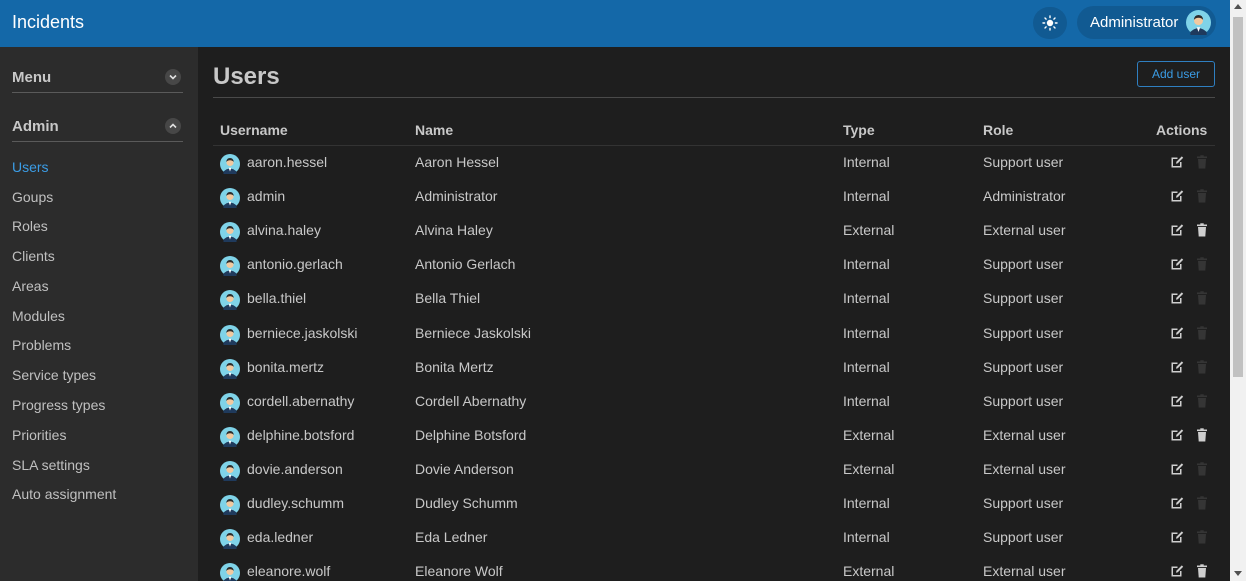 This screenshot has width=1246, height=581. Describe the element at coordinates (1238, 573) in the screenshot. I see `scroll-down-arrow-icon` at that location.